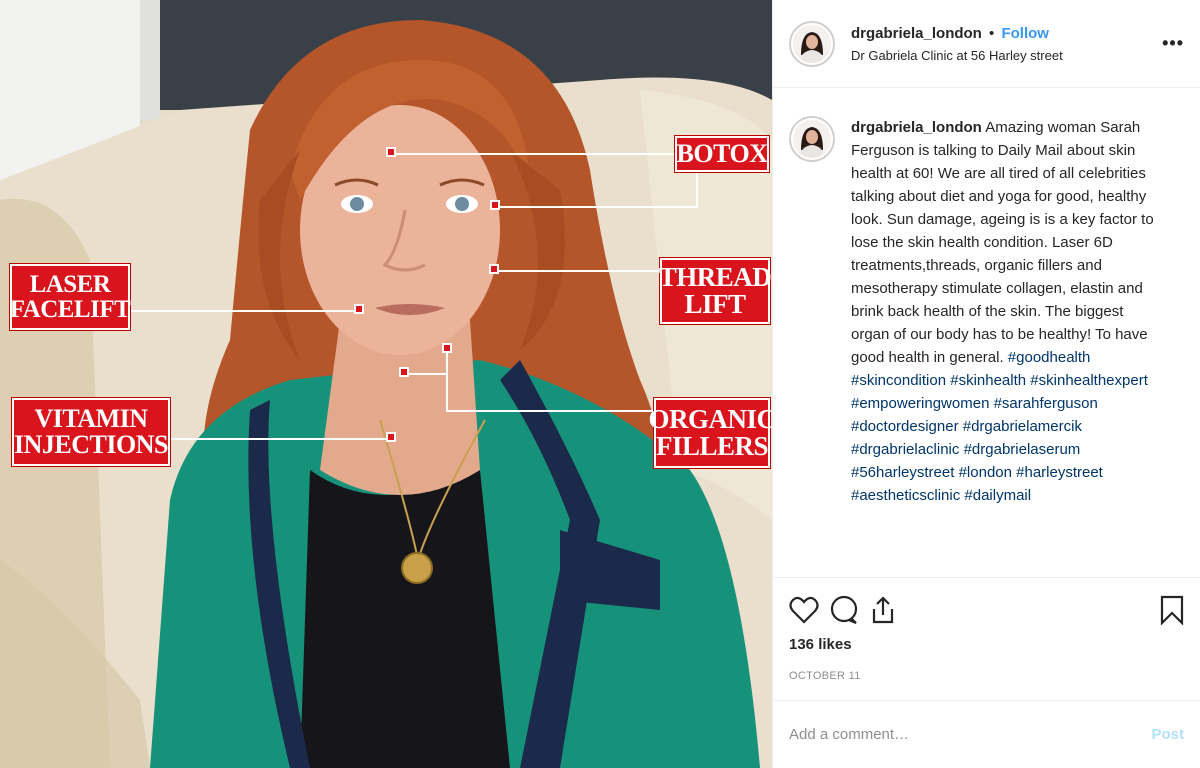 Image resolution: width=1200 pixels, height=768 pixels. I want to click on organic-line-v, so click(447, 381).